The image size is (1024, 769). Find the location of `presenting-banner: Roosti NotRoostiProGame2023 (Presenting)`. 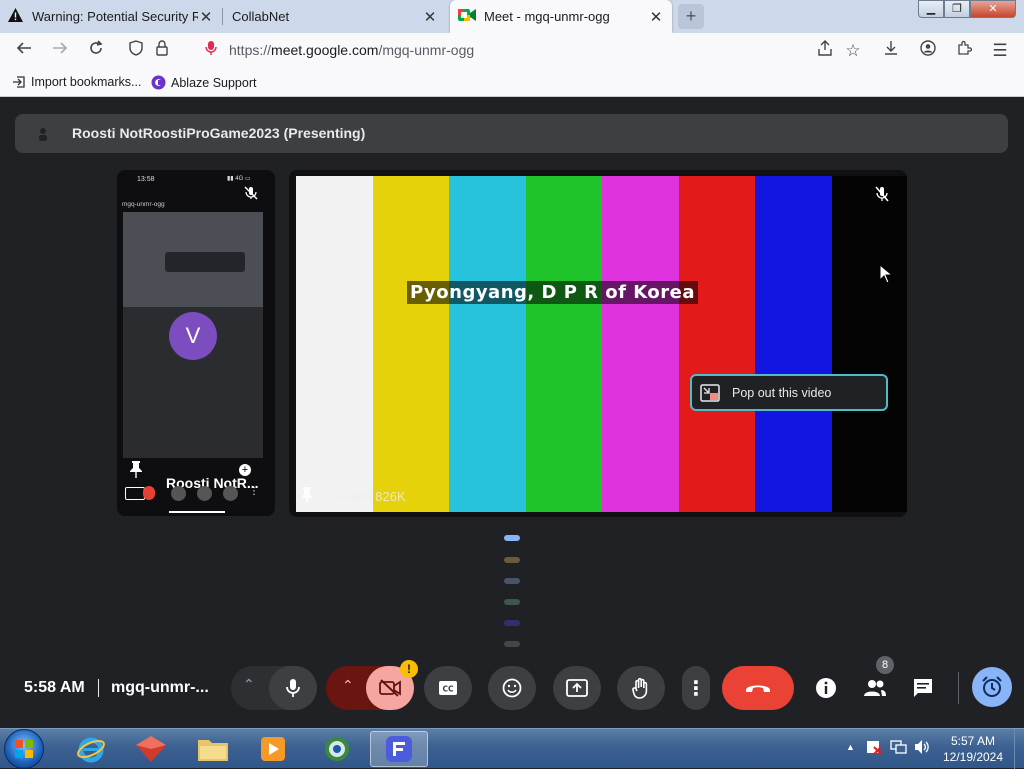

presenting-banner: Roosti NotRoostiProGame2023 (Presenting) is located at coordinates (511, 133).